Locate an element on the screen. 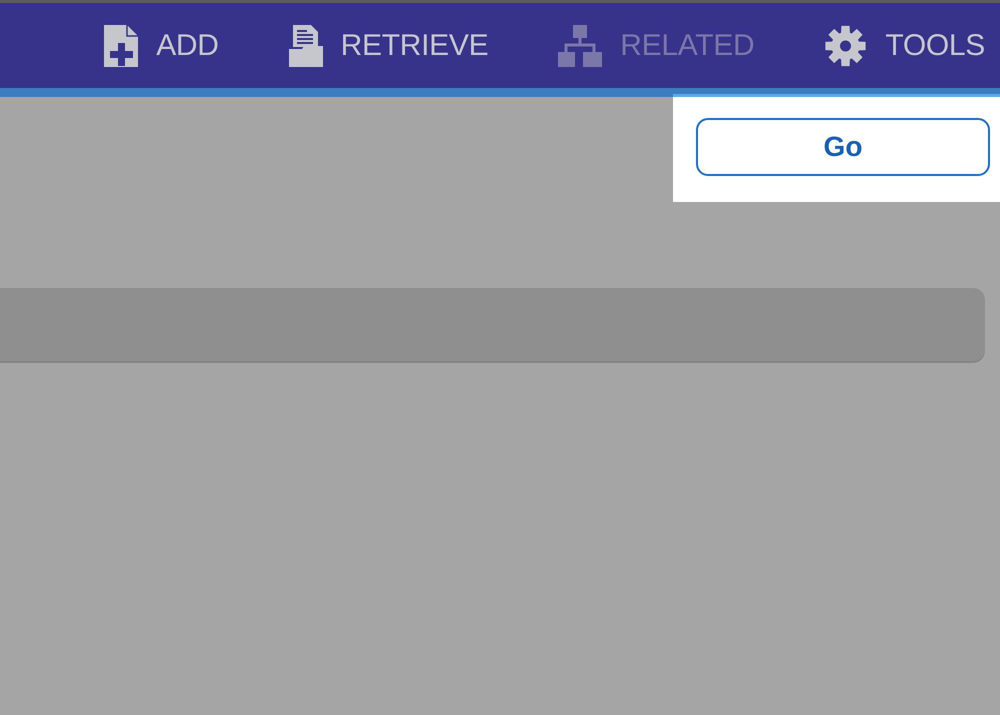  nav-link: RETRIEVE is located at coordinates (388, 45).